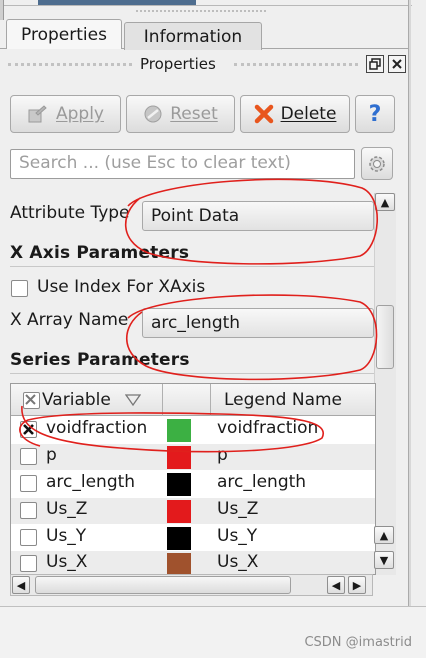 This screenshot has width=426, height=658. What do you see at coordinates (263, 114) in the screenshot?
I see `delete-x-icon` at bounding box center [263, 114].